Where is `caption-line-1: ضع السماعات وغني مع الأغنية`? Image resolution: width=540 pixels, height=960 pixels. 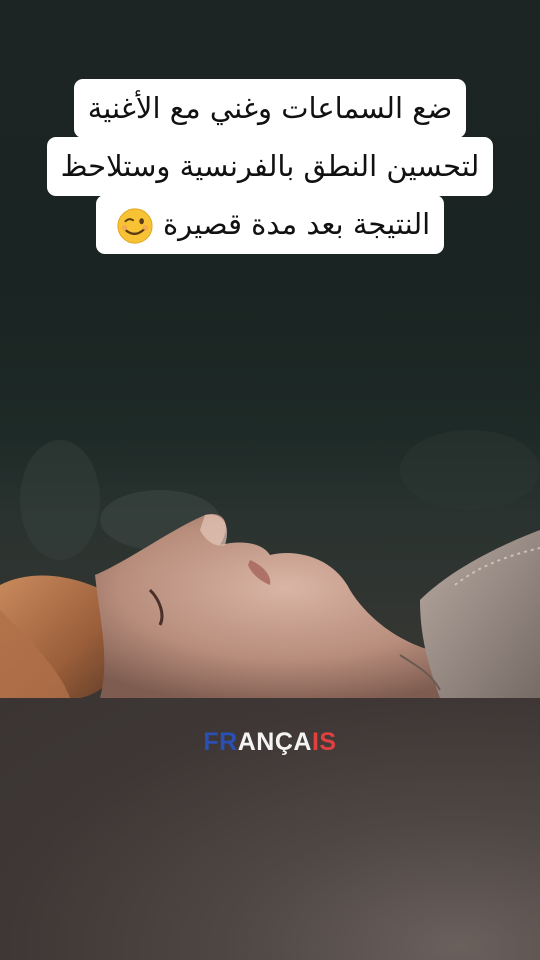 caption-line-1: ضع السماعات وغني مع الأغنية is located at coordinates (270, 108).